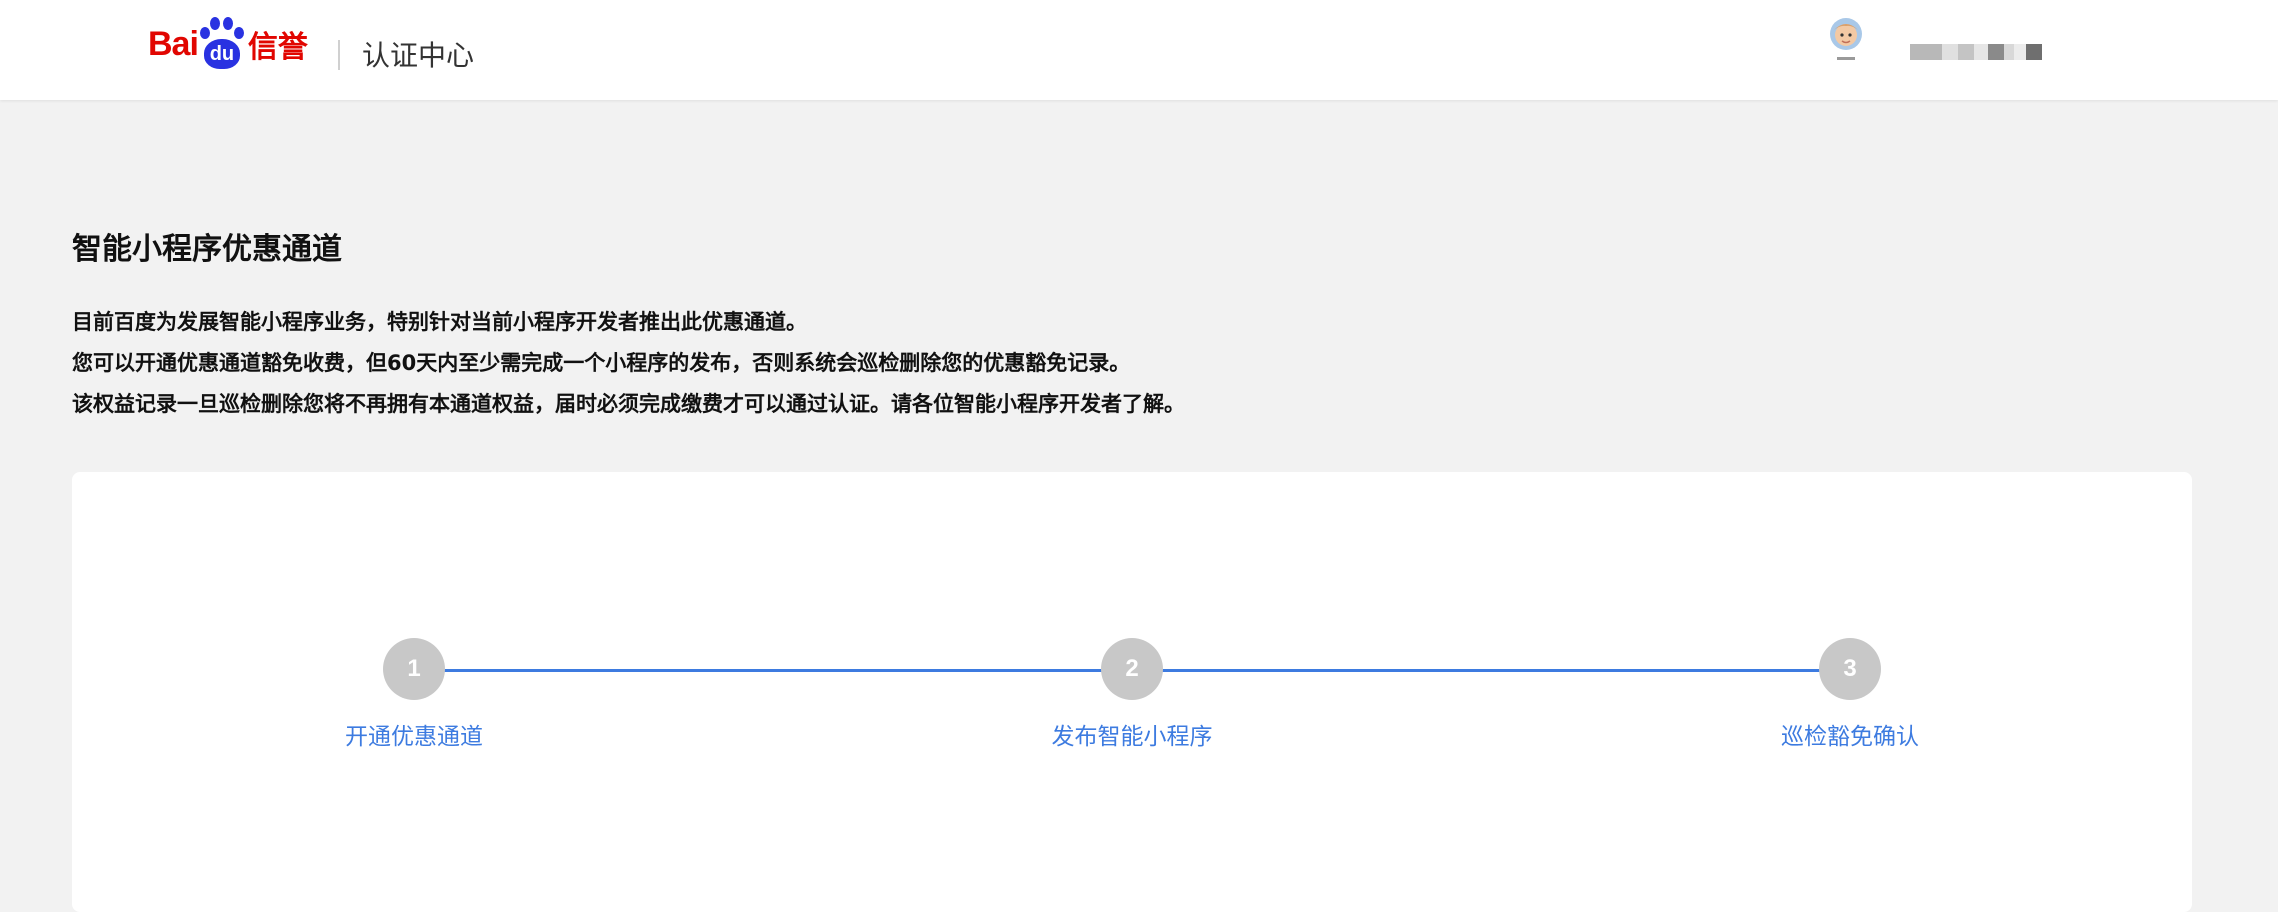  Describe the element at coordinates (173, 43) in the screenshot. I see `logo-text-bai: Bai` at that location.